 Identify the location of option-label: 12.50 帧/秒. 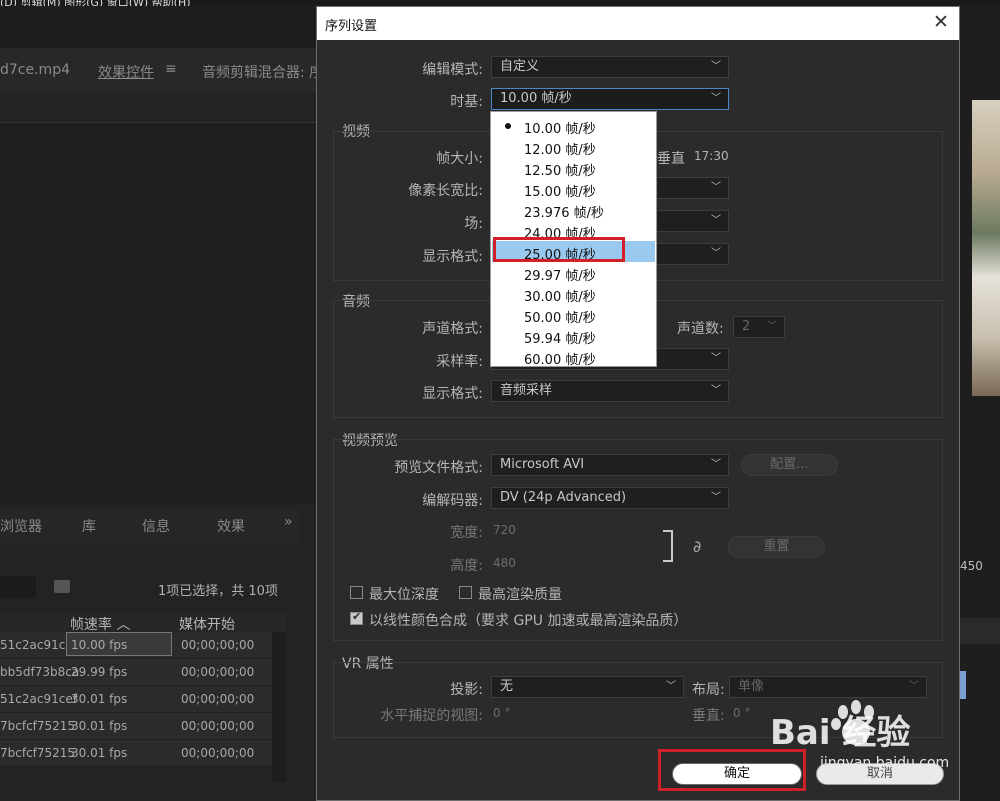
(560, 171).